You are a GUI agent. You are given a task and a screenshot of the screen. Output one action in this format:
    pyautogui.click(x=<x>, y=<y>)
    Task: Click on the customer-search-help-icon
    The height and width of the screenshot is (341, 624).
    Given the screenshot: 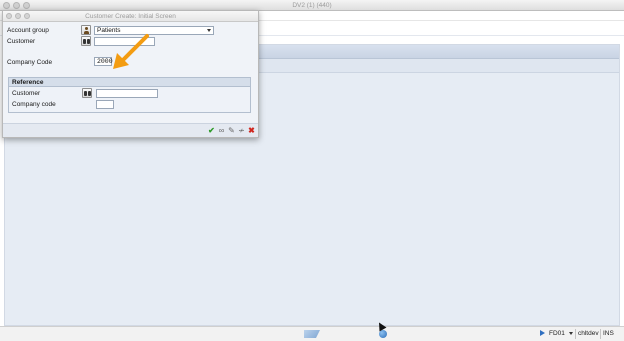 What is the action you would take?
    pyautogui.click(x=86, y=41)
    